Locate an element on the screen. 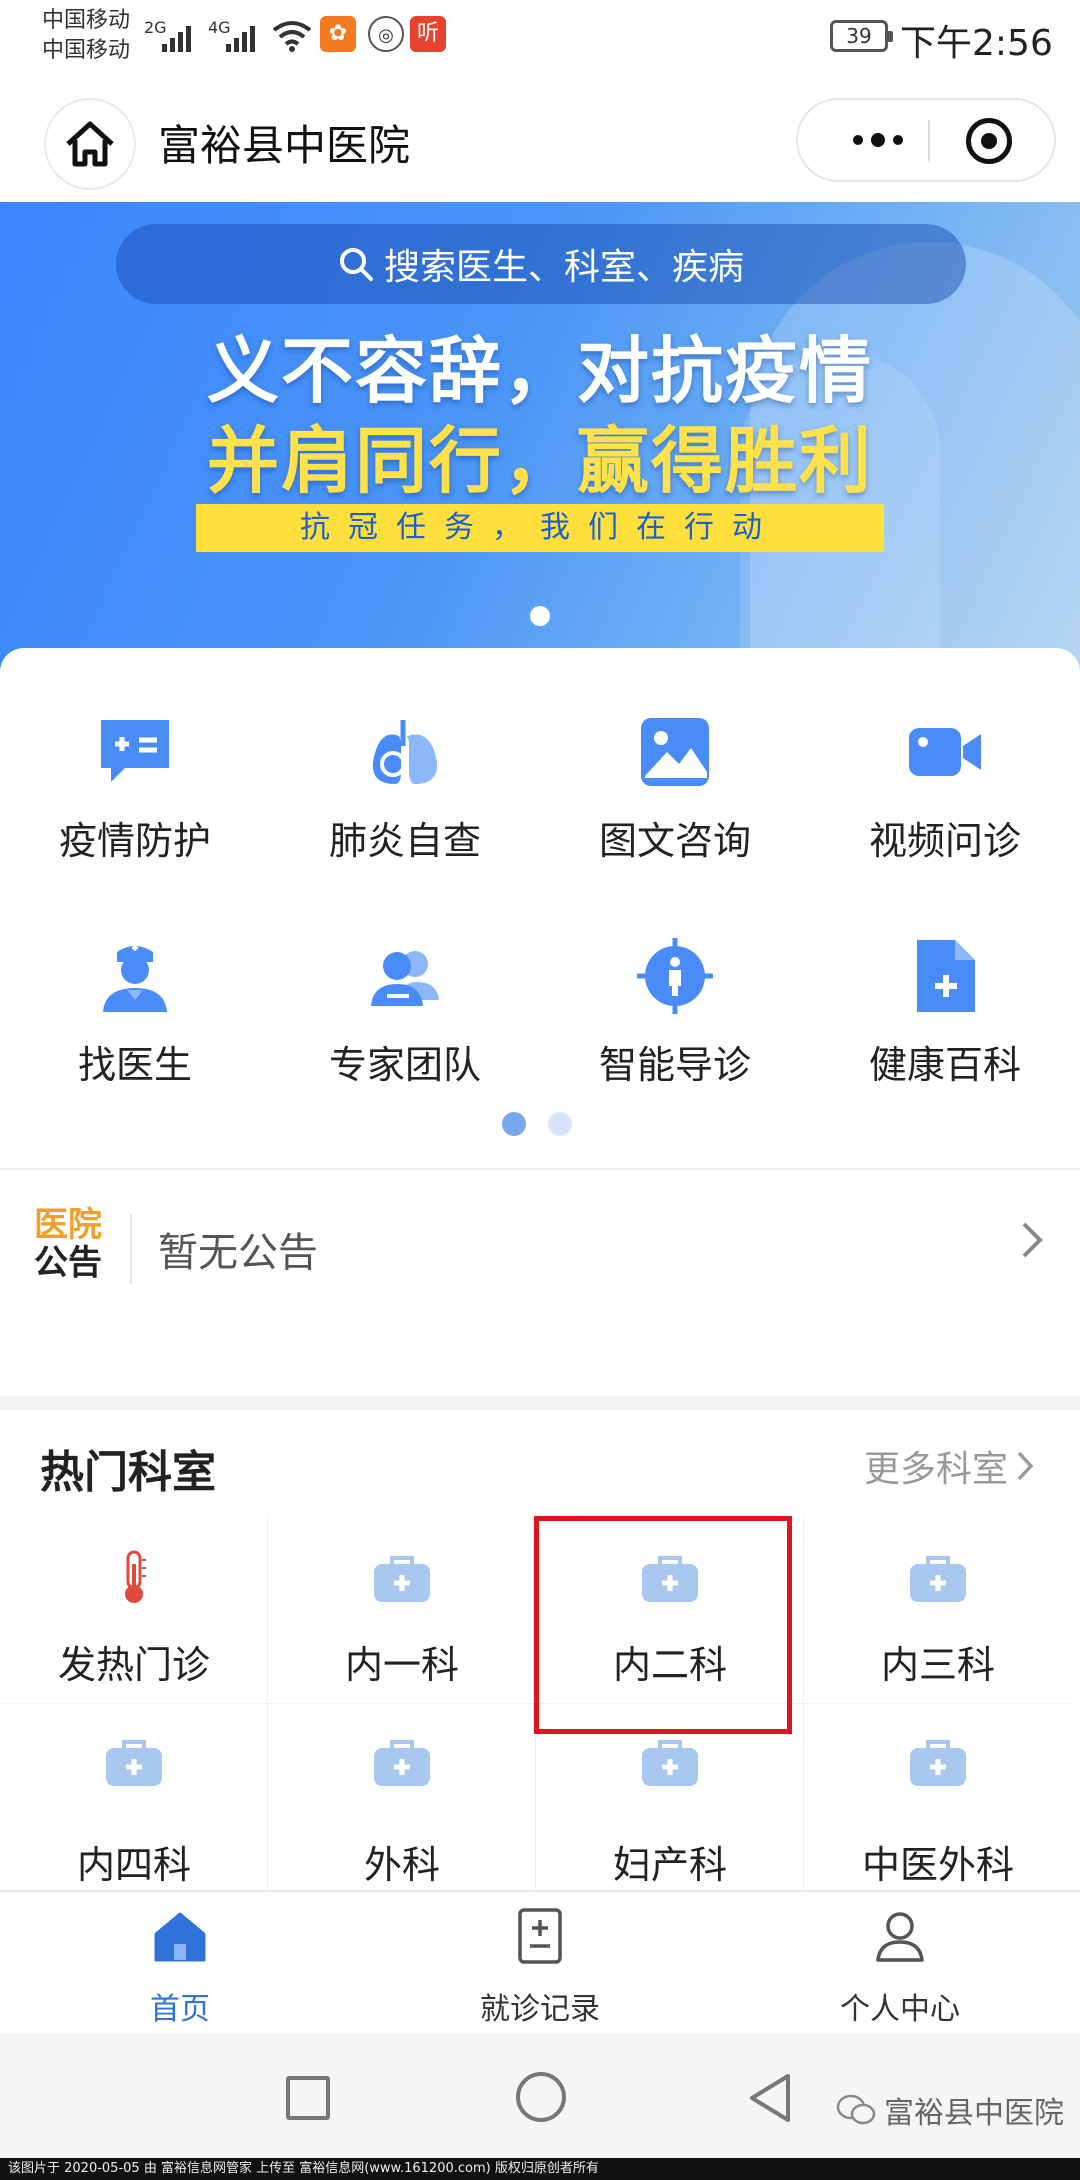 The width and height of the screenshot is (1080, 2180). miniprogram-capsule is located at coordinates (926, 140).